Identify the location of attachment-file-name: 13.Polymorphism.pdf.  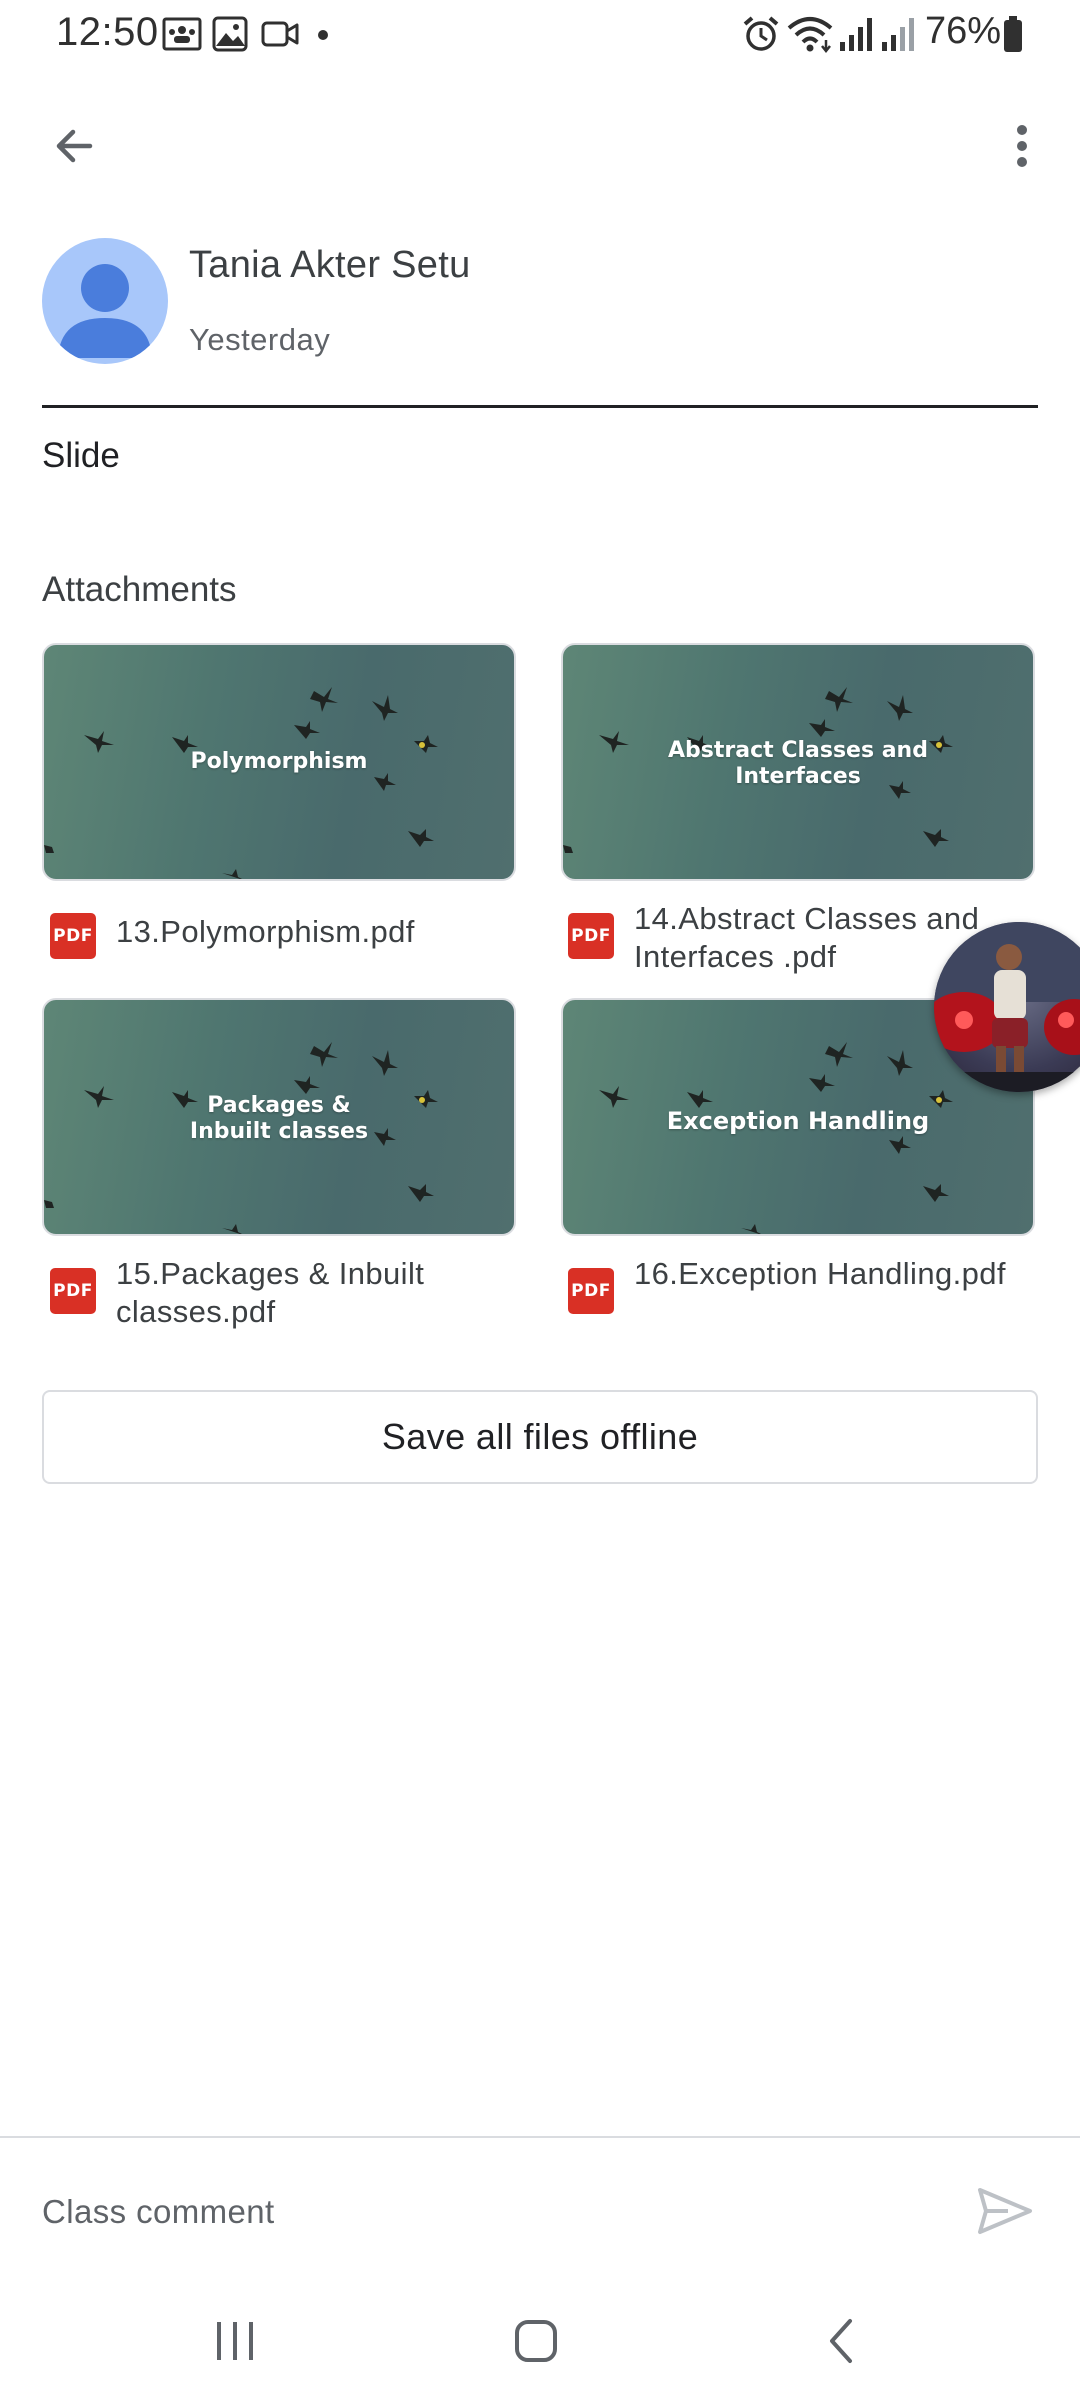
(265, 931).